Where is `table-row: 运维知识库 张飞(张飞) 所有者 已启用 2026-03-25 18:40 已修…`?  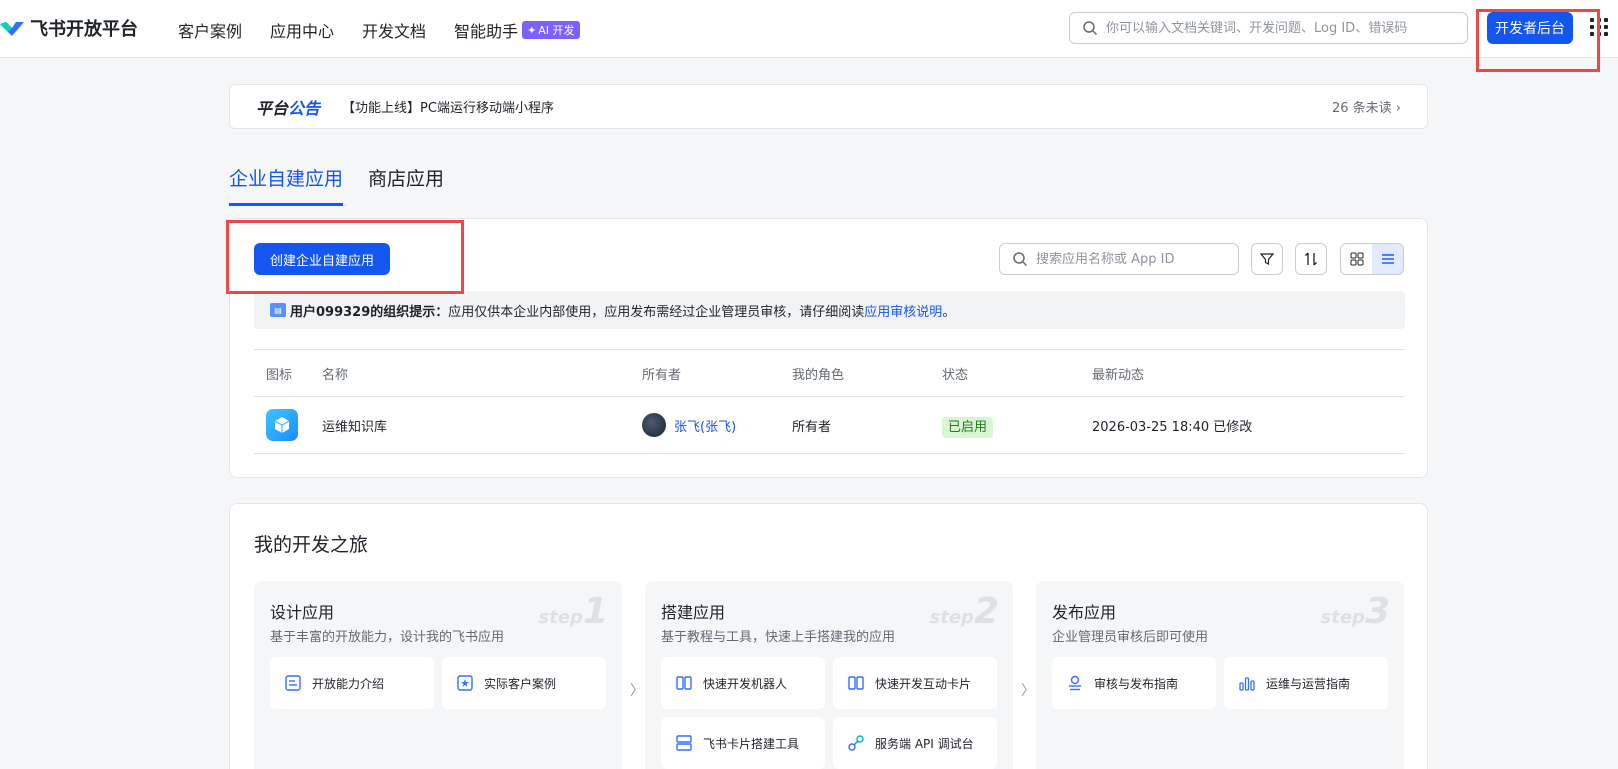 table-row: 运维知识库 张飞(张飞) 所有者 已启用 2026-03-25 18:40 已修… is located at coordinates (829, 425).